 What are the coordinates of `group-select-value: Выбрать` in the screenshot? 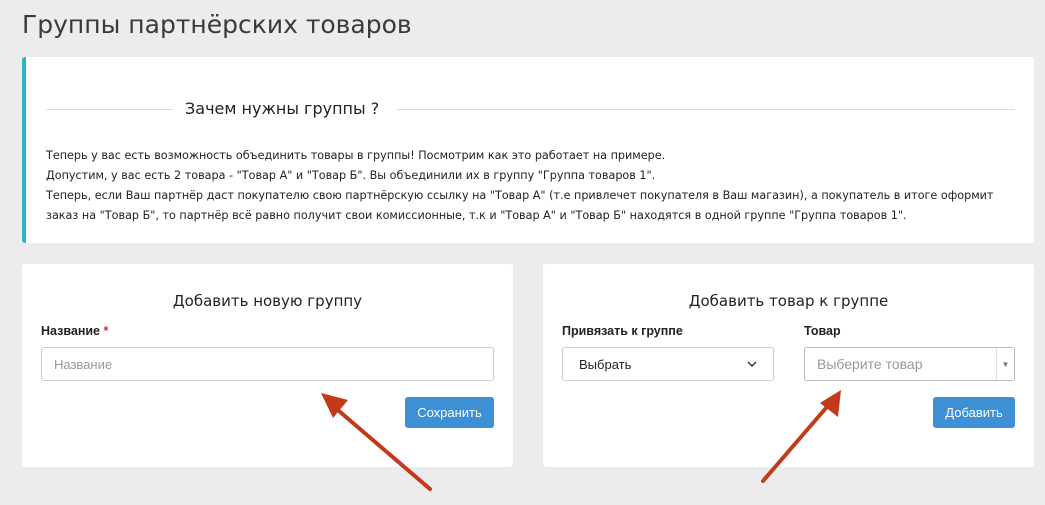 It's located at (605, 364).